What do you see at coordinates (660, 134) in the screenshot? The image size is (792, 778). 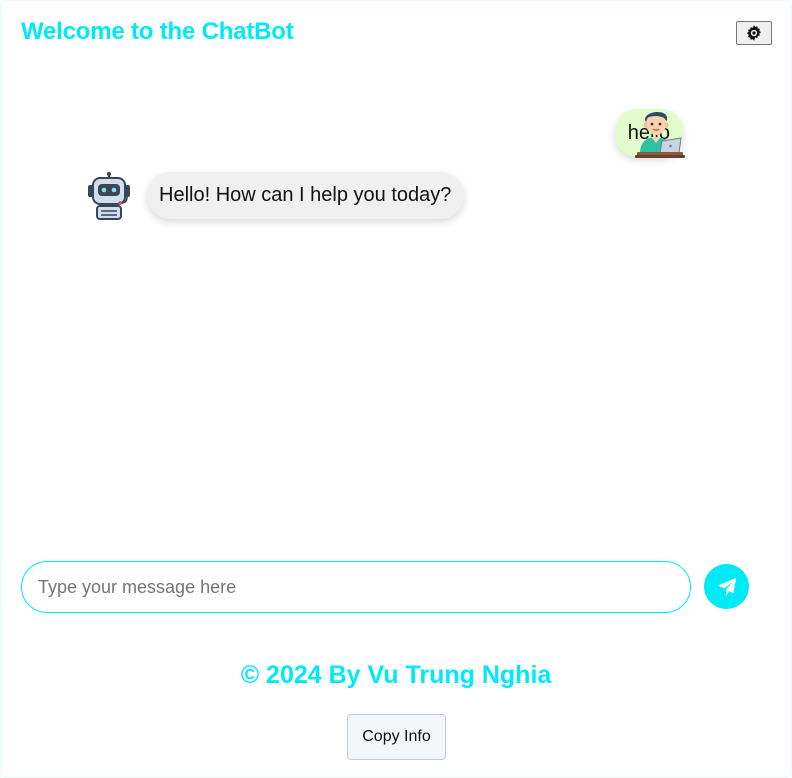 I see `user-avatar-icon` at bounding box center [660, 134].